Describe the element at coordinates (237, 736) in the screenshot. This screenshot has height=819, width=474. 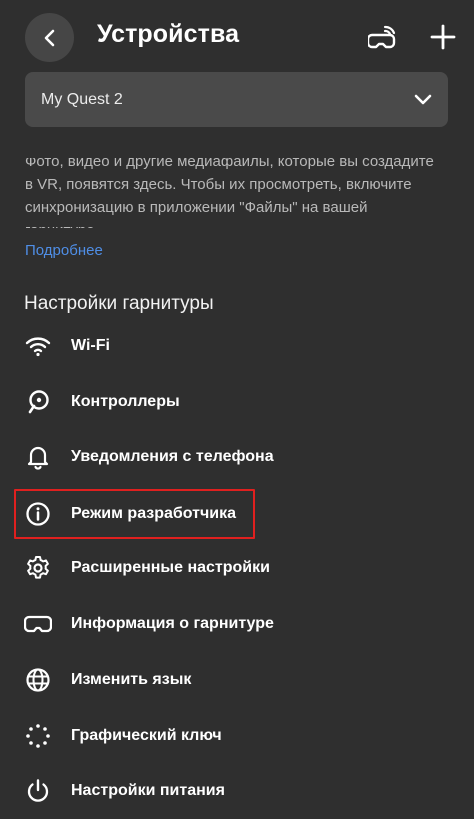
I see `menu-item-unlock-pattern: Графический ключ` at that location.